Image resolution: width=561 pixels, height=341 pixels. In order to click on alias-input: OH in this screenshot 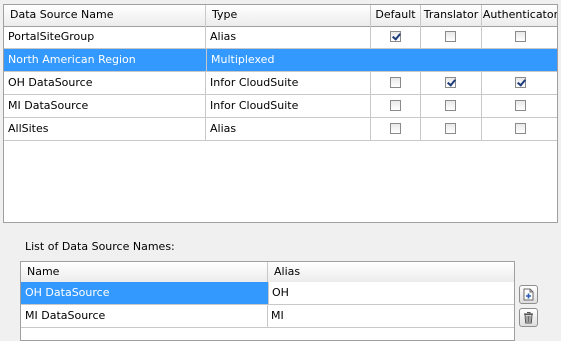, I will do `click(391, 293)`.